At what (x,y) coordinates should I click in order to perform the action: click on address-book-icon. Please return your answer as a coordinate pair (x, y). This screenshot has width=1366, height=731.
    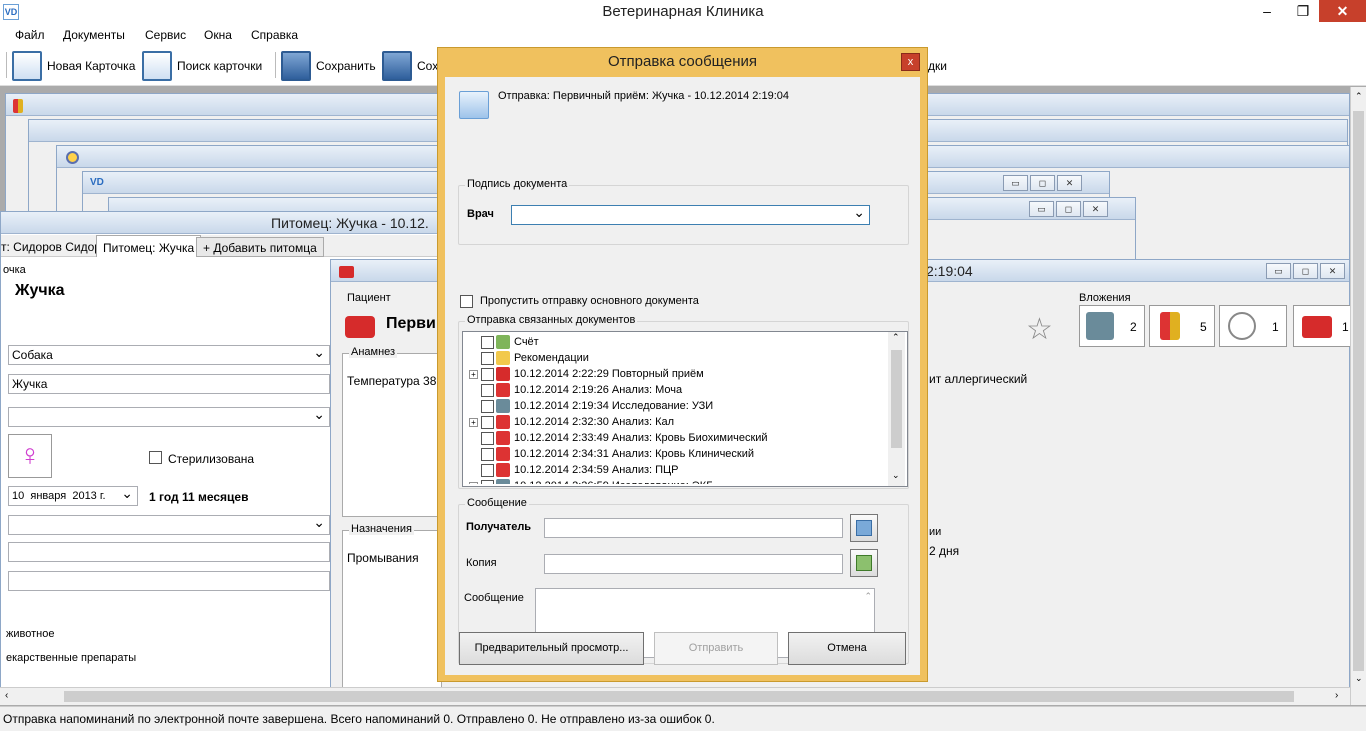
    Looking at the image, I should click on (864, 528).